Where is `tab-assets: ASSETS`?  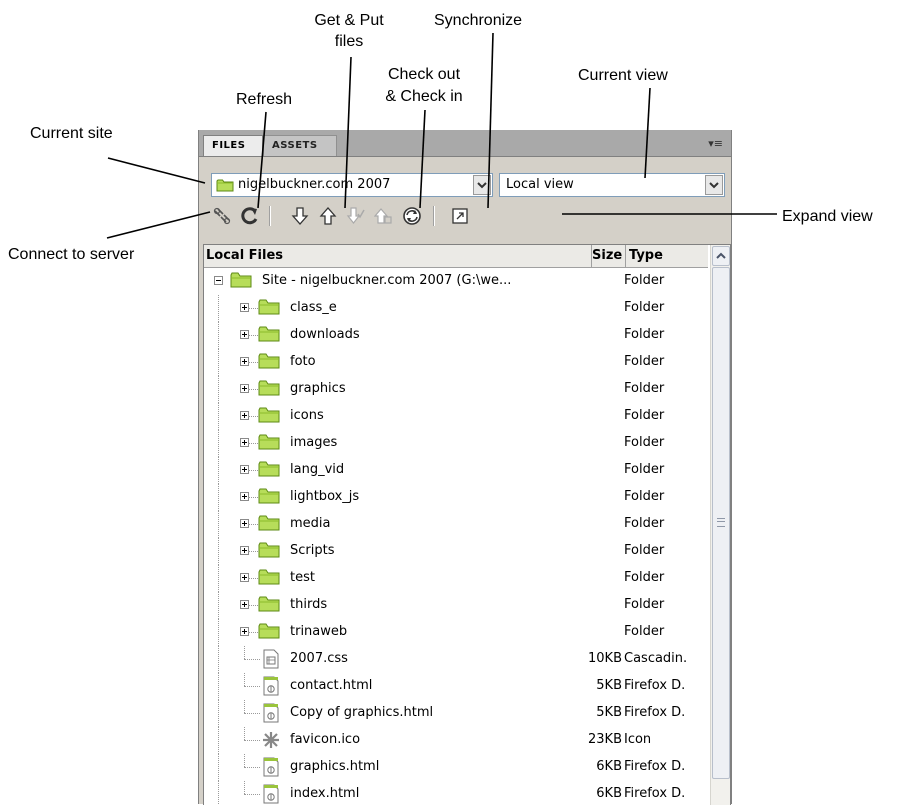
tab-assets: ASSETS is located at coordinates (300, 145).